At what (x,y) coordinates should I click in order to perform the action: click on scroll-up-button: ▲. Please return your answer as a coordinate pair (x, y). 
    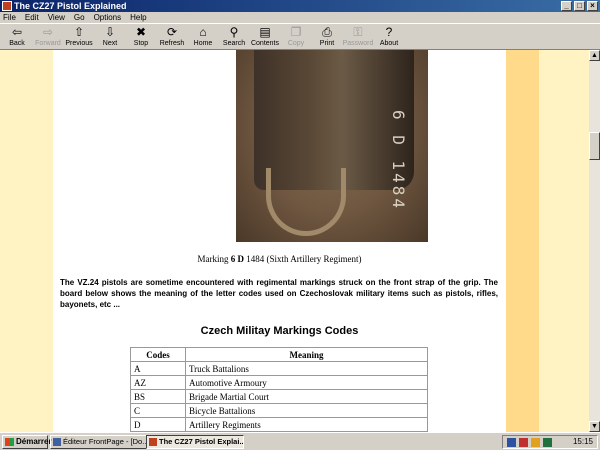
    Looking at the image, I should click on (594, 55).